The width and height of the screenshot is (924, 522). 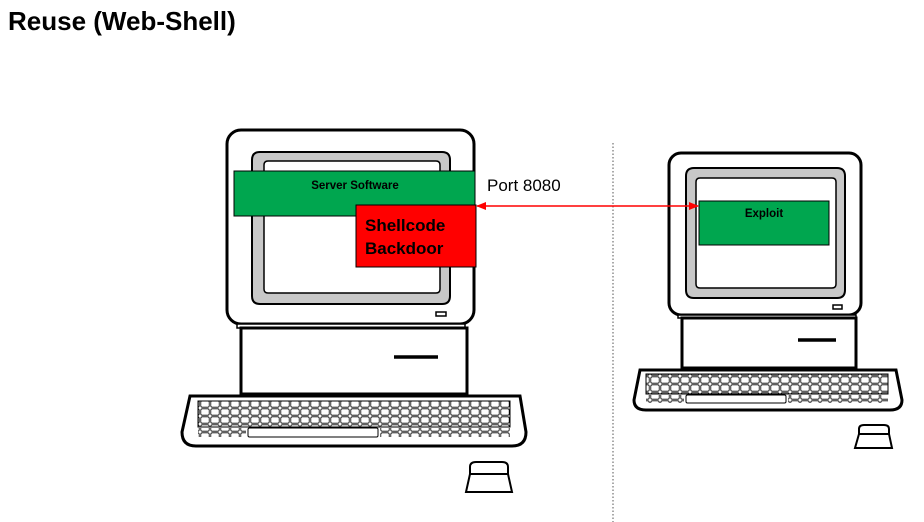 I want to click on client-power-led, so click(x=837, y=307).